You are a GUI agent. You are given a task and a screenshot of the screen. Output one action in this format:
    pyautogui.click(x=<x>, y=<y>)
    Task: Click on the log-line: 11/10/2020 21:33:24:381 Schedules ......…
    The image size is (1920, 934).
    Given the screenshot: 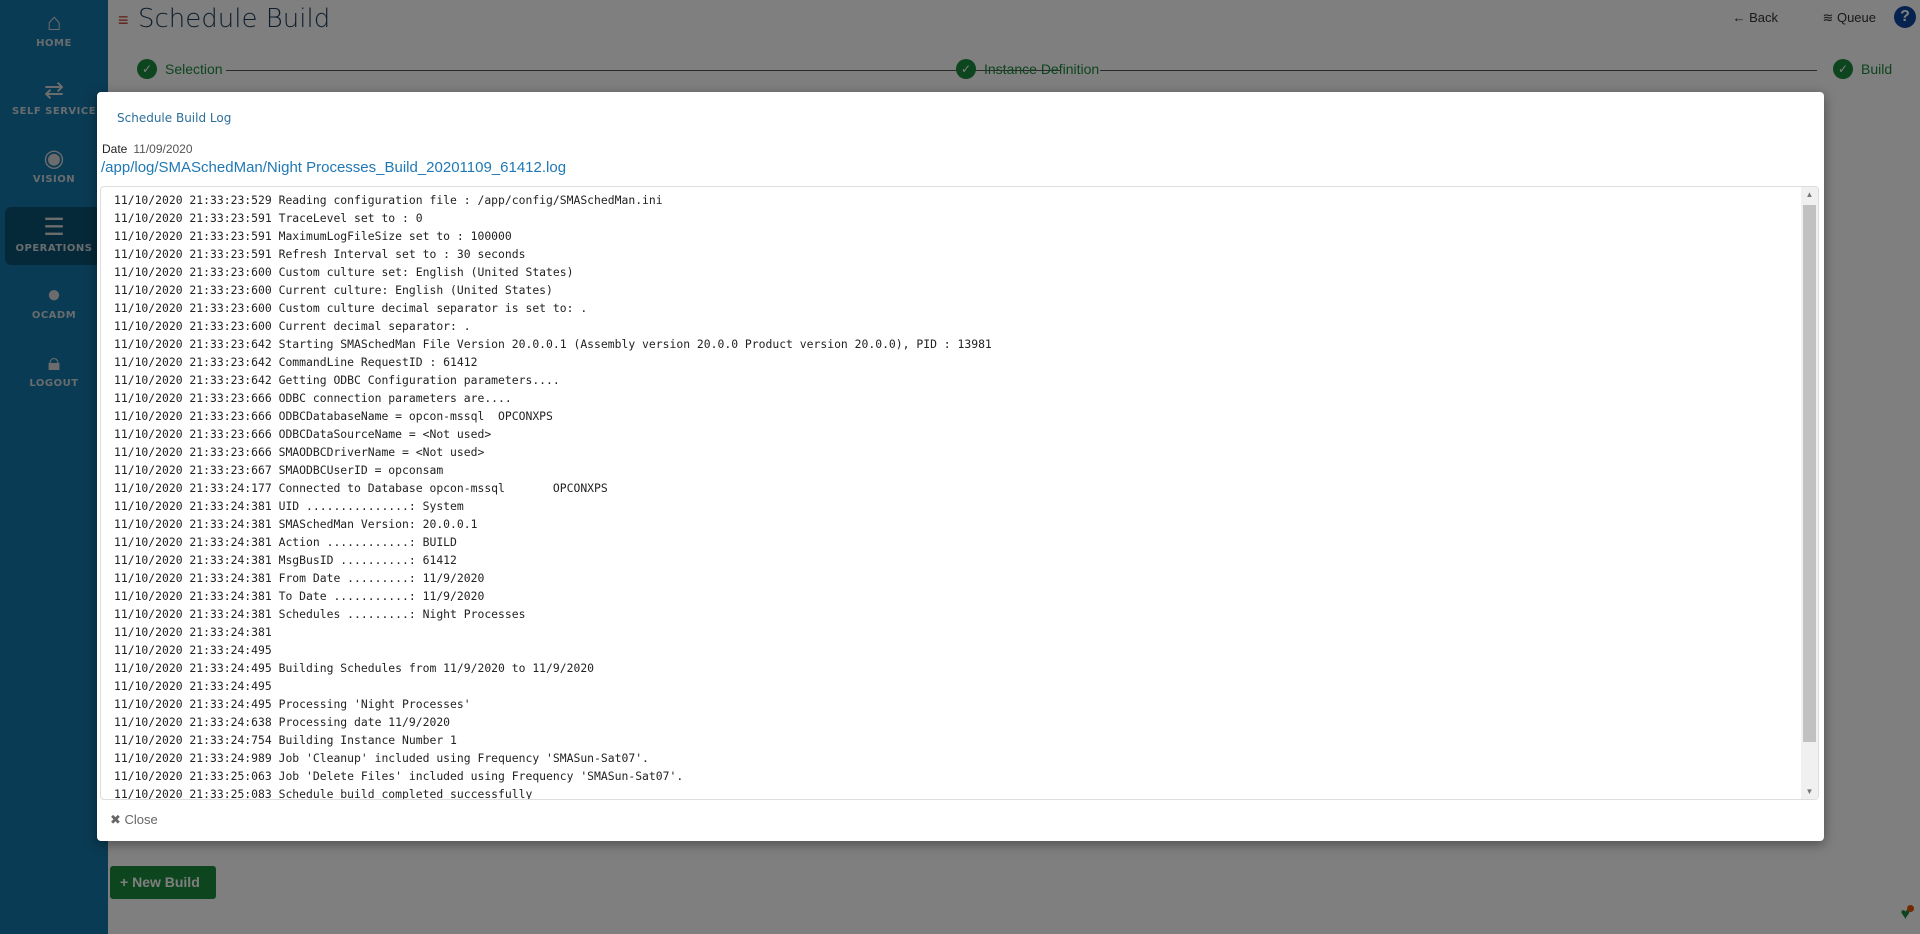 What is the action you would take?
    pyautogui.click(x=320, y=614)
    